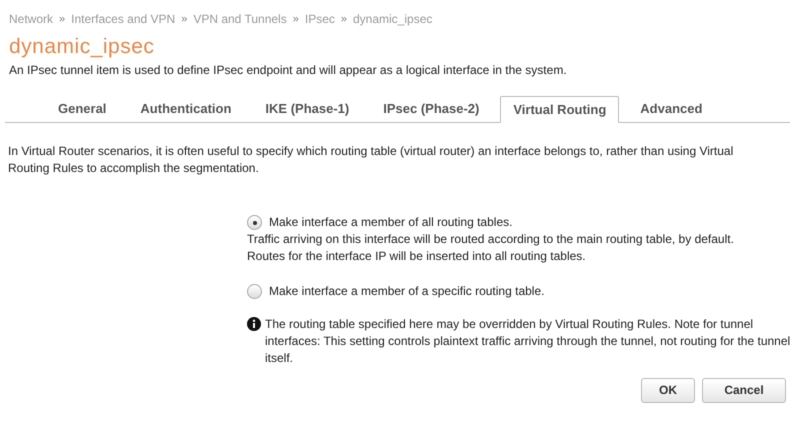  What do you see at coordinates (82, 109) in the screenshot?
I see `tab: General` at bounding box center [82, 109].